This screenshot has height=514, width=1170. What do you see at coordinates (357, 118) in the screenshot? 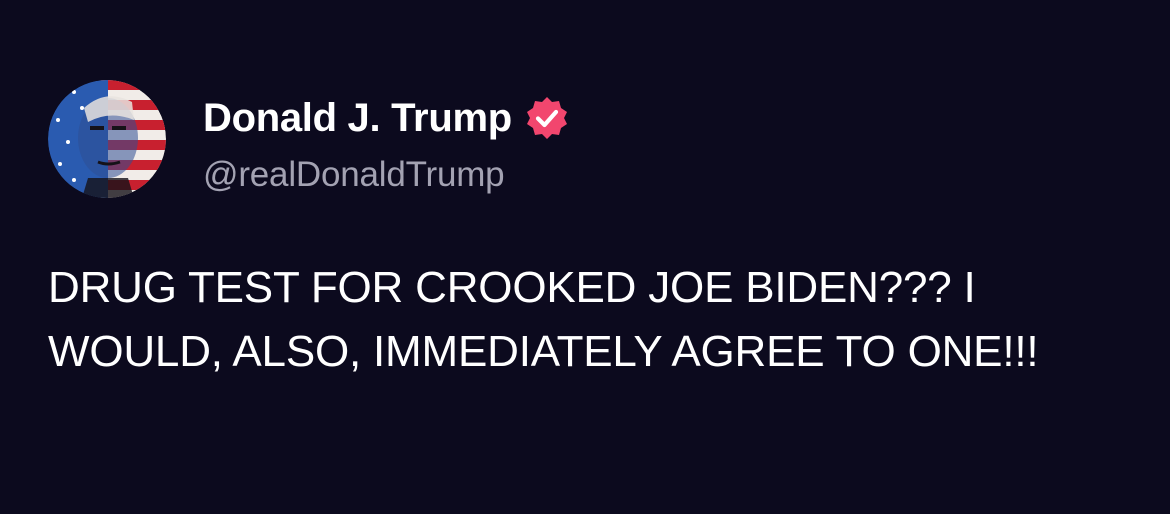
I see `author-display-name: Donald J. Trump` at bounding box center [357, 118].